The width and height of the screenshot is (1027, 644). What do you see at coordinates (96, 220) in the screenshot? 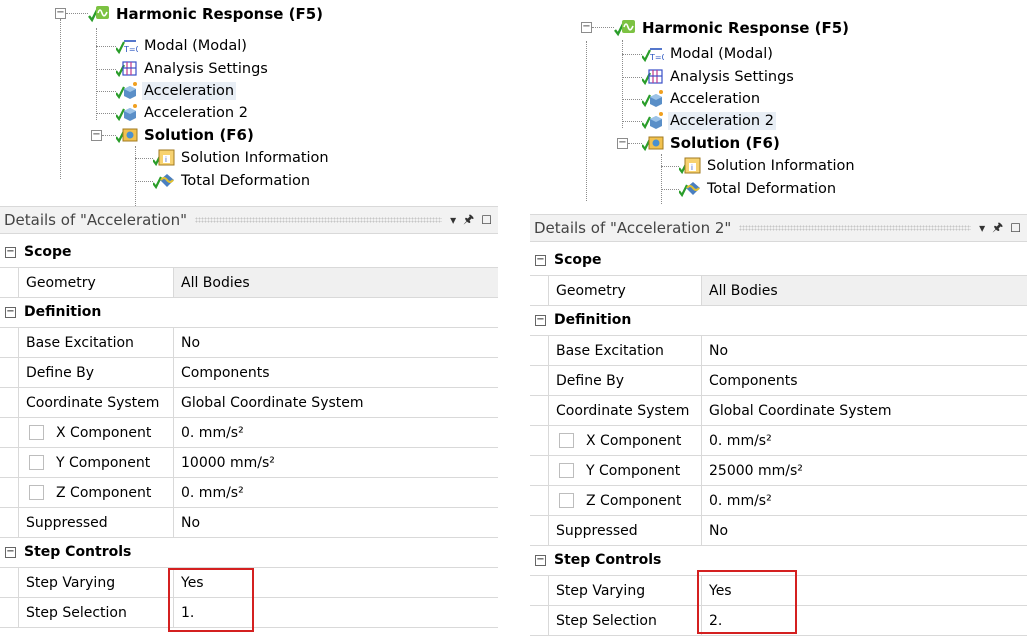
I see `details-title: Details of "Acceleration"` at bounding box center [96, 220].